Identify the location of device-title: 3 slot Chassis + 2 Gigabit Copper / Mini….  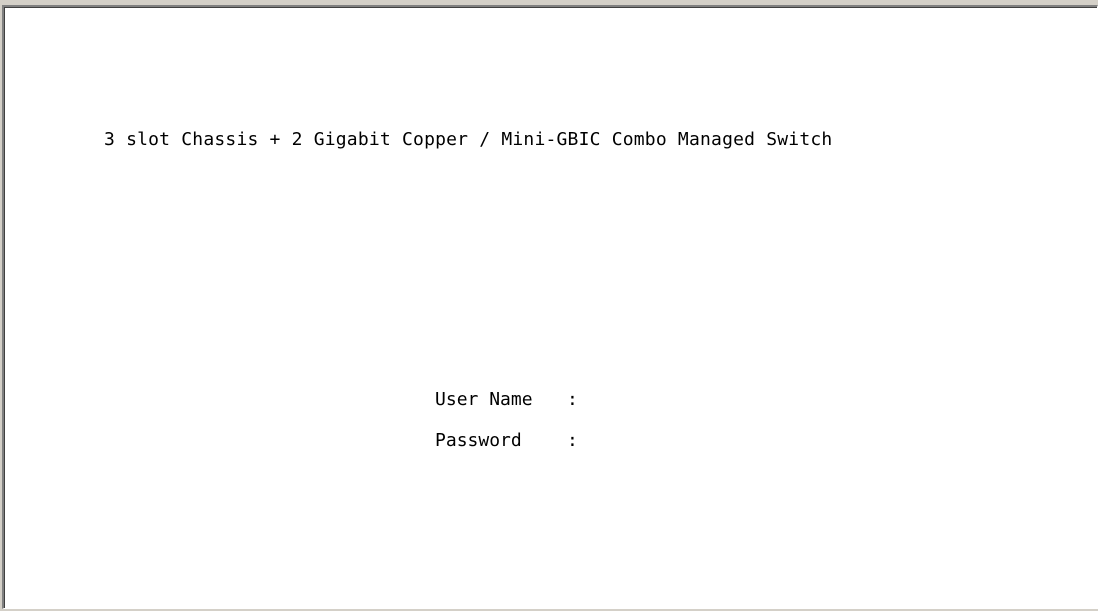
(468, 139).